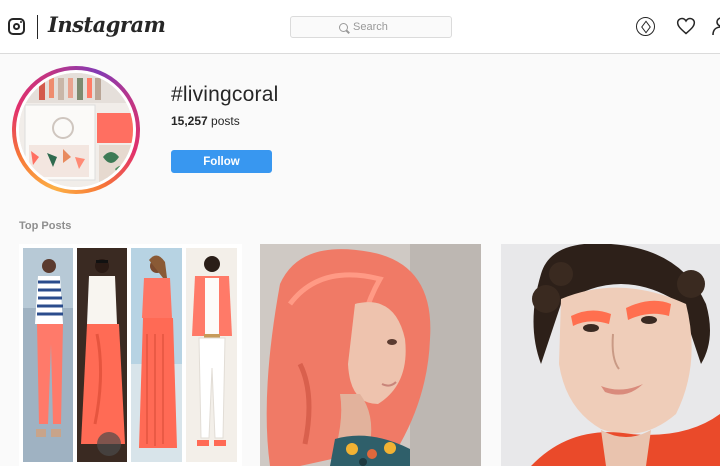  I want to click on follow-button: Follow, so click(221, 161).